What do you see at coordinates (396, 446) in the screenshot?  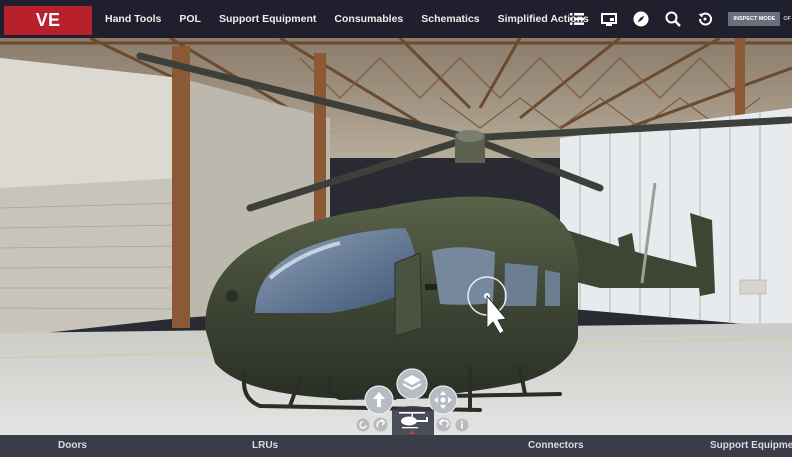 I see `category-bar: Doors LRUs Connectors Support Equipment` at bounding box center [396, 446].